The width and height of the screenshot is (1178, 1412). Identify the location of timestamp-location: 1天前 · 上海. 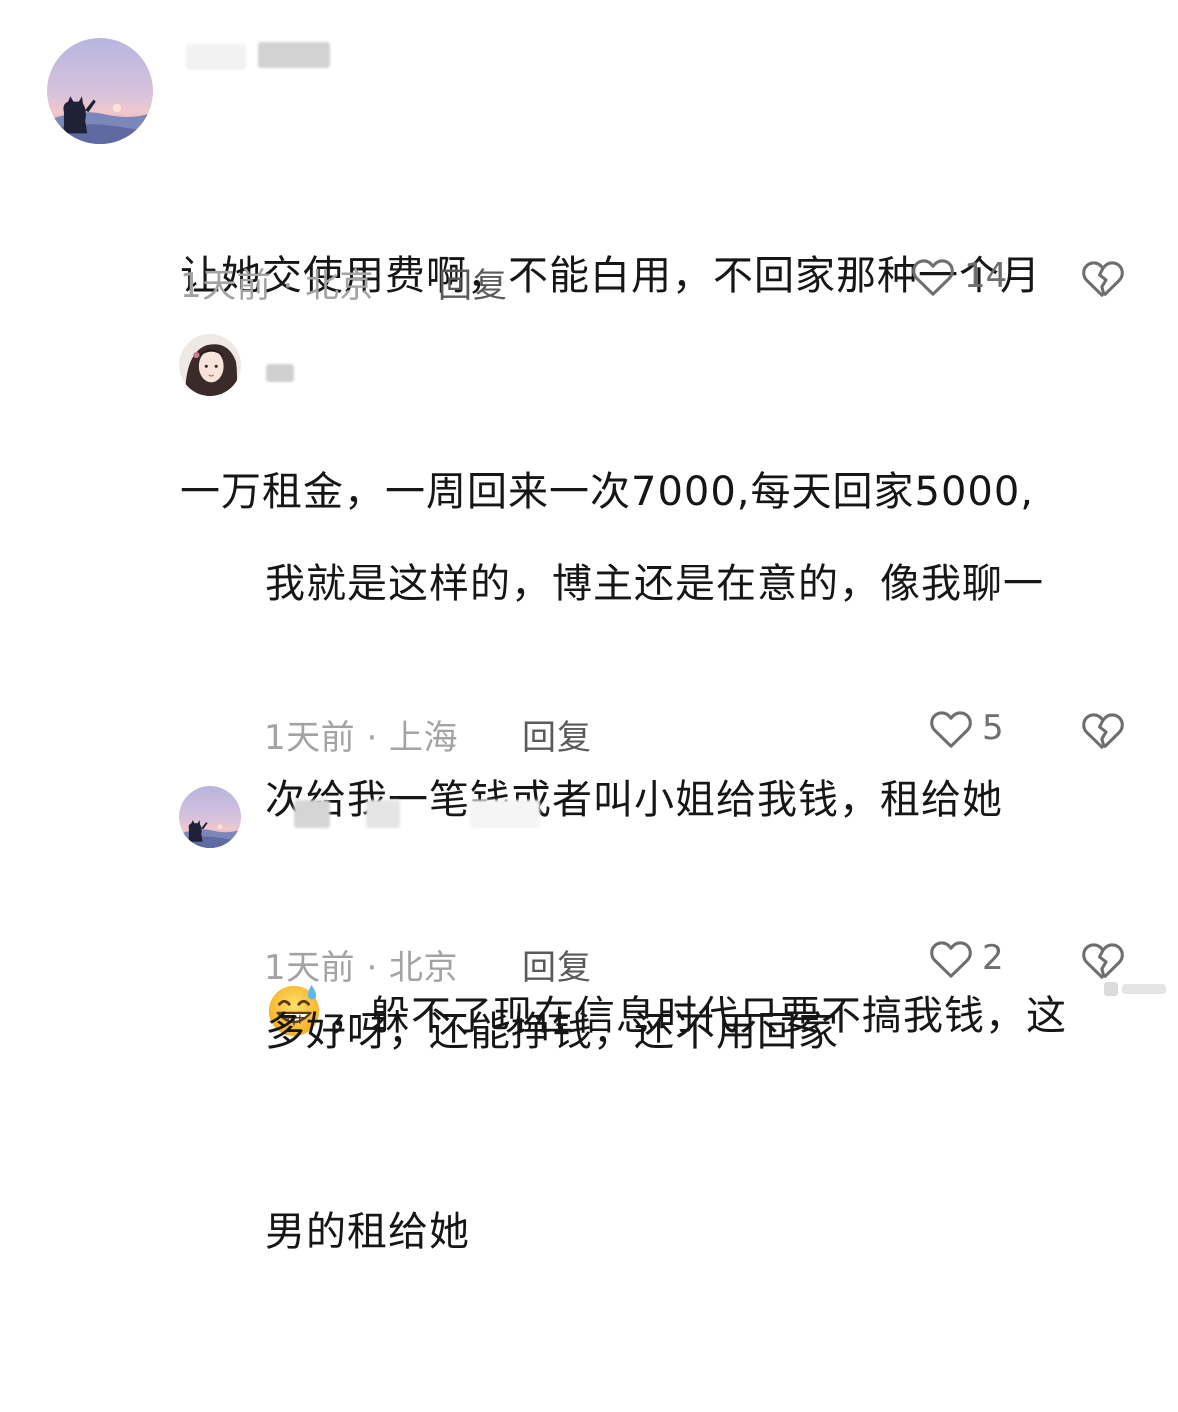
(361, 738).